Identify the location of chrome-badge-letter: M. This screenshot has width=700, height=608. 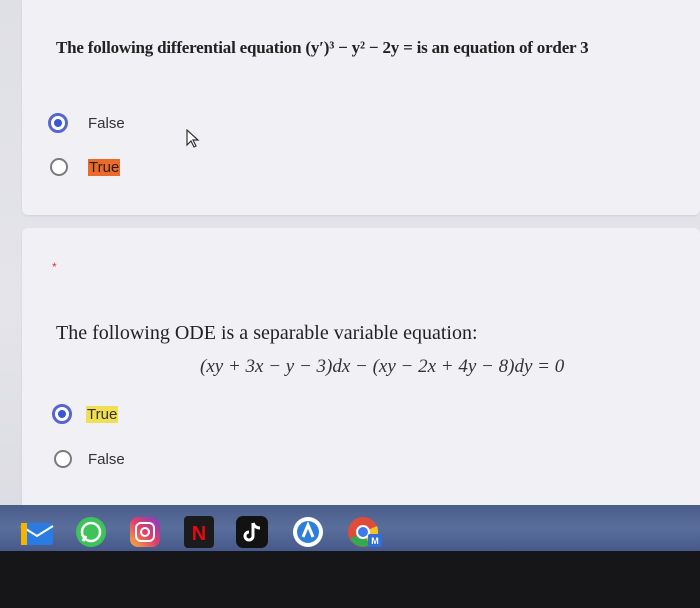
(375, 541).